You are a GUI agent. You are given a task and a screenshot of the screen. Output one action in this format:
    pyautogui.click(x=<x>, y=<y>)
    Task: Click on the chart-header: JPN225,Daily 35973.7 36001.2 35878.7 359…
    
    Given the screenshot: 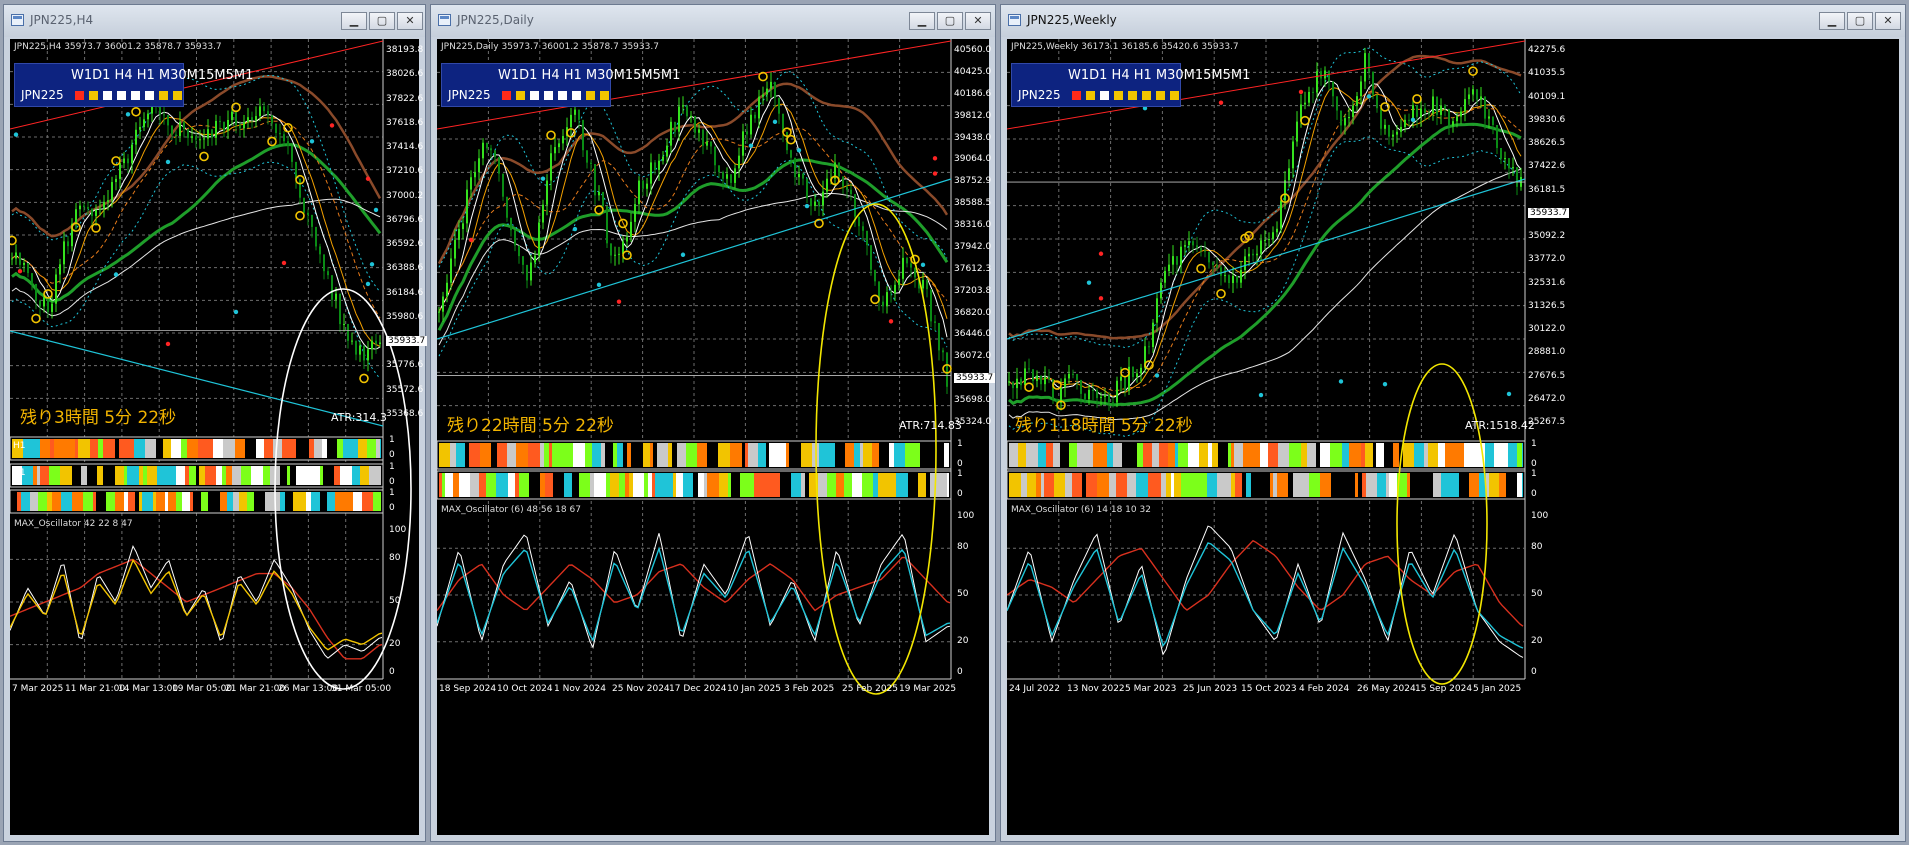 What is the action you would take?
    pyautogui.click(x=550, y=47)
    